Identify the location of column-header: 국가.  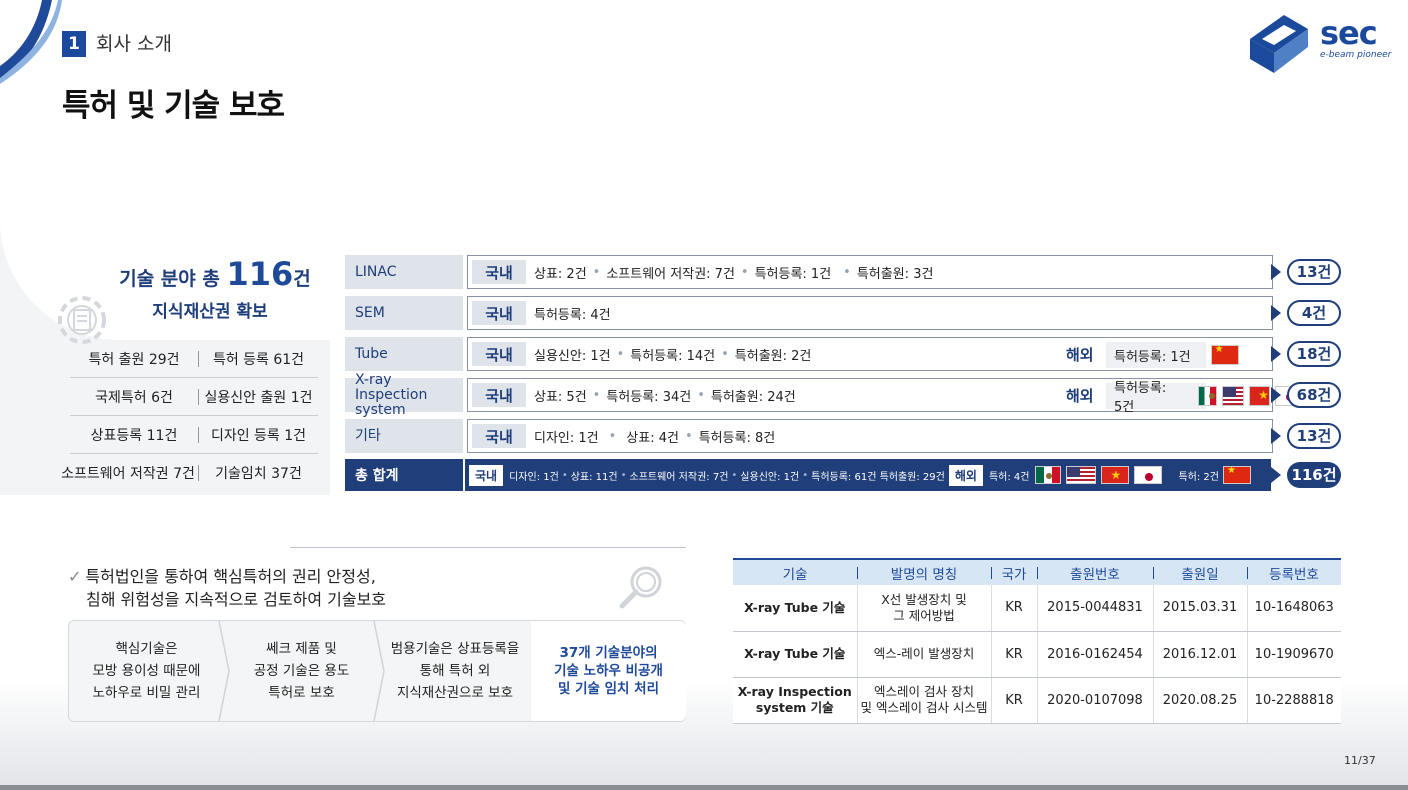
(1014, 572).